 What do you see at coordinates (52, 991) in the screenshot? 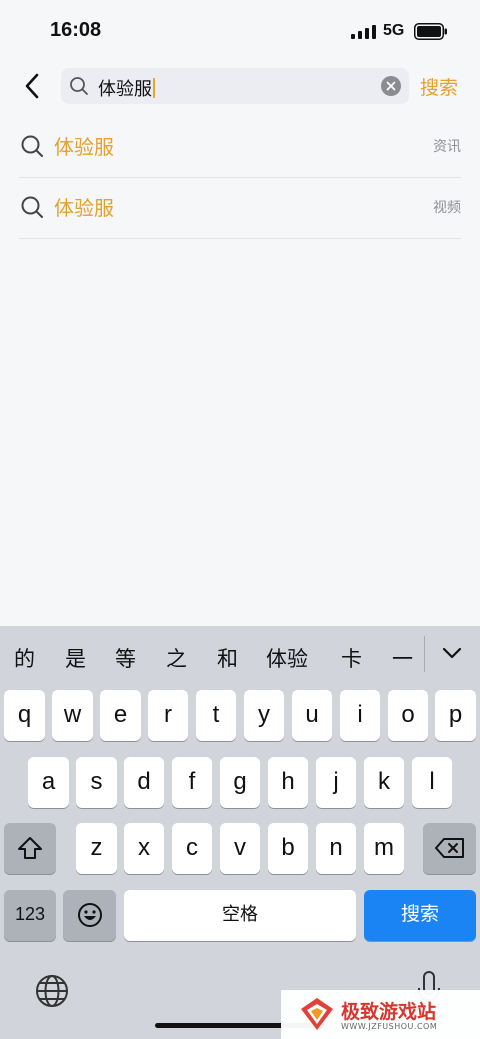
I see `globe-icon` at bounding box center [52, 991].